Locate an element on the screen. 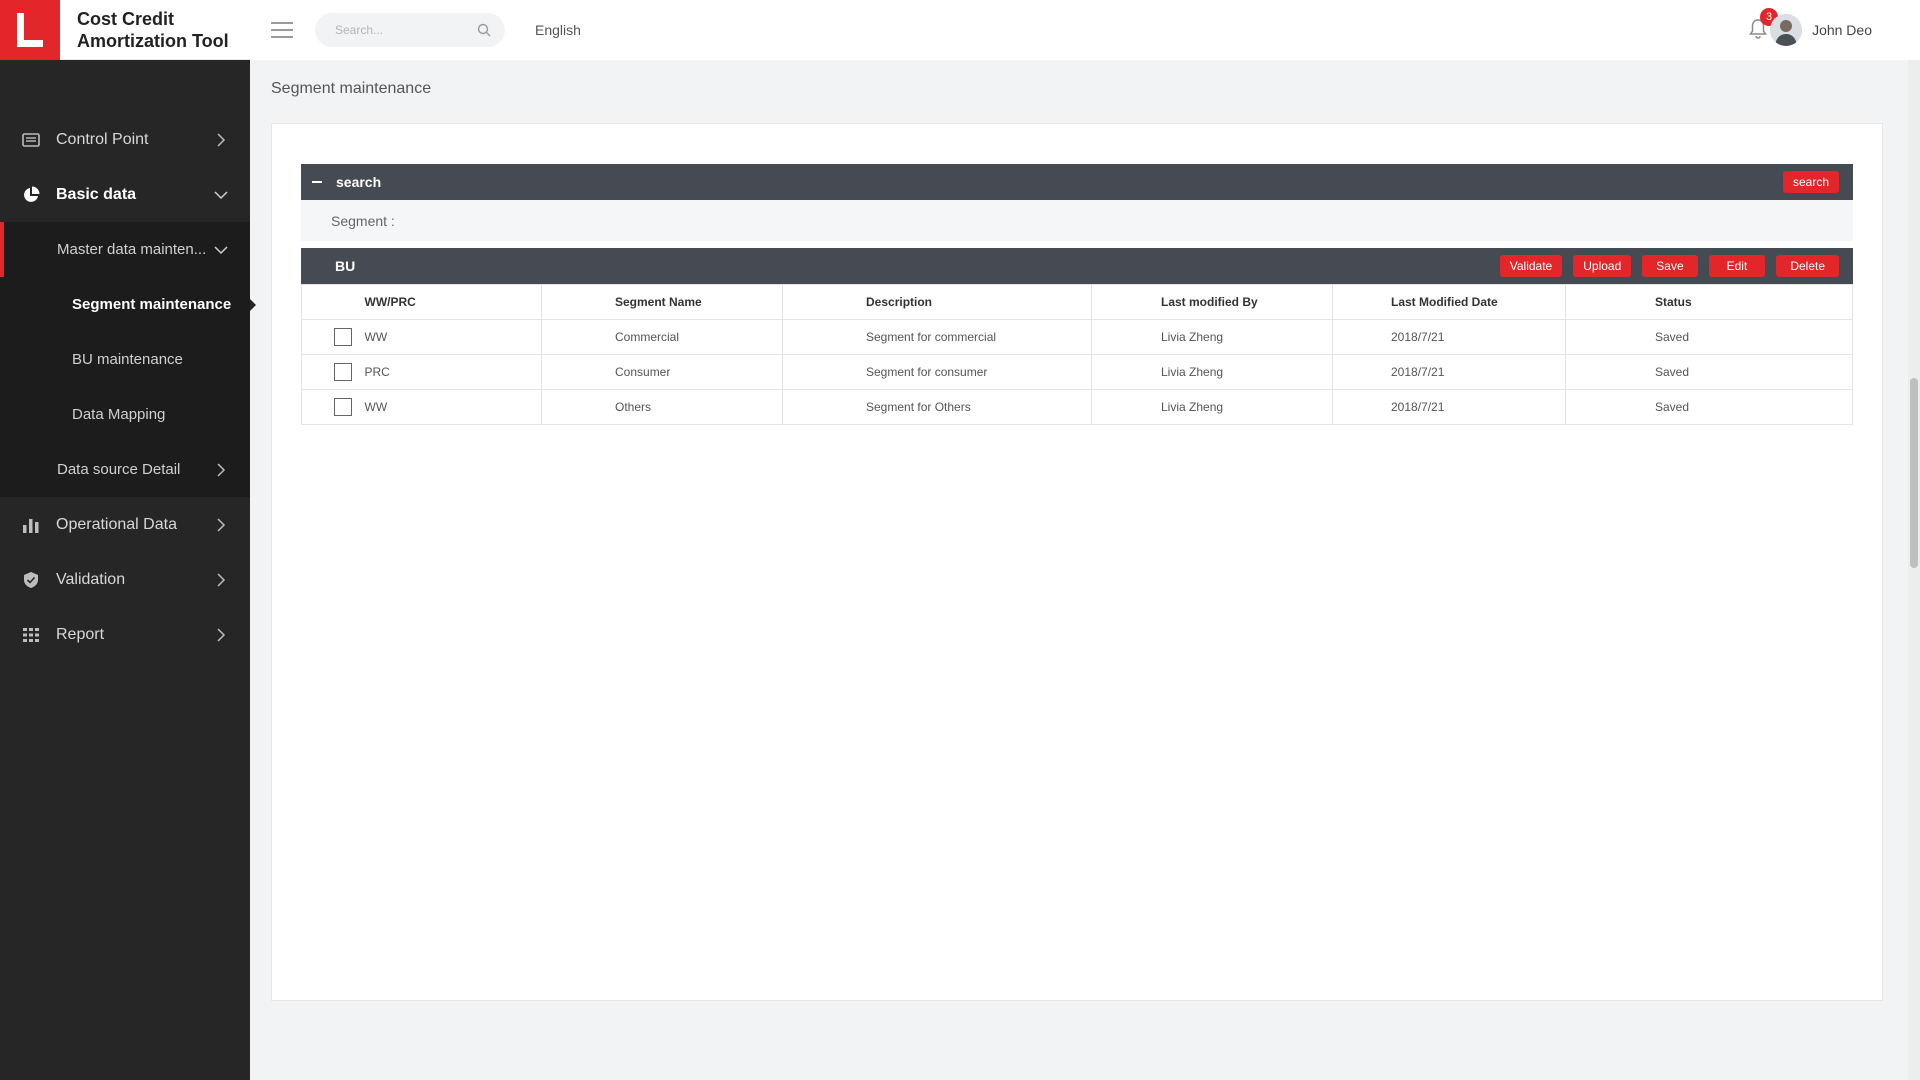 Image resolution: width=1920 pixels, height=1080 pixels. sidebar-item-control-point: Control Point is located at coordinates (125, 139).